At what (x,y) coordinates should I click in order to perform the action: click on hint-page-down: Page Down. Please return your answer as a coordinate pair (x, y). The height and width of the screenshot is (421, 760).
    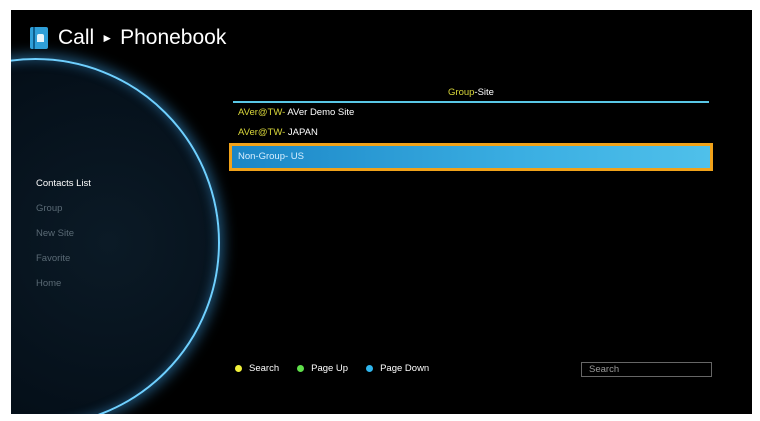
    Looking at the image, I should click on (397, 368).